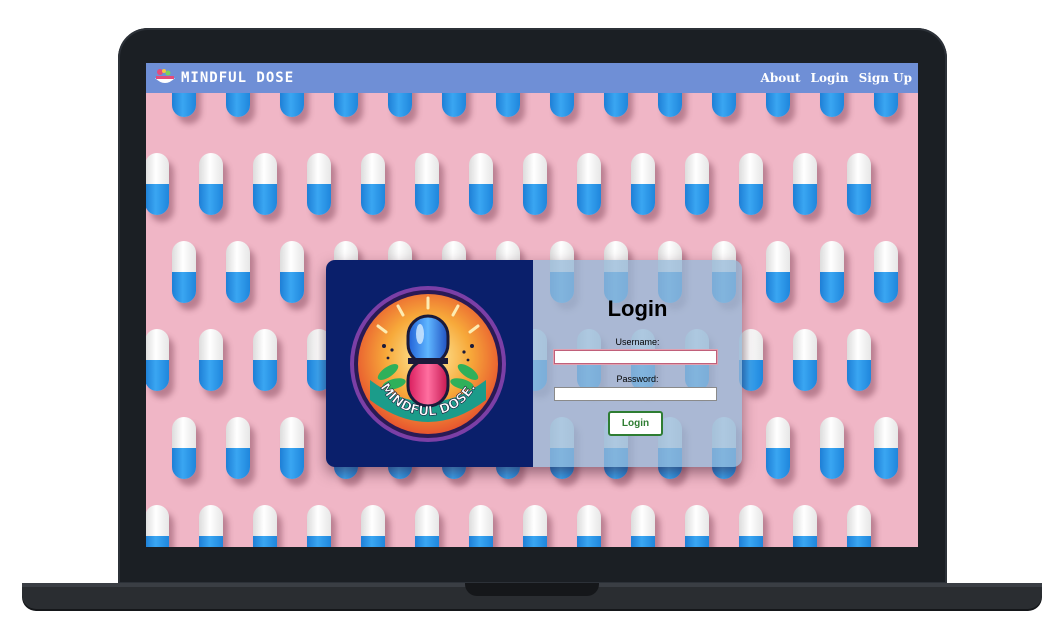 Image resolution: width=1063 pixels, height=638 pixels. Describe the element at coordinates (165, 78) in the screenshot. I see `pill-bowl-icon` at that location.